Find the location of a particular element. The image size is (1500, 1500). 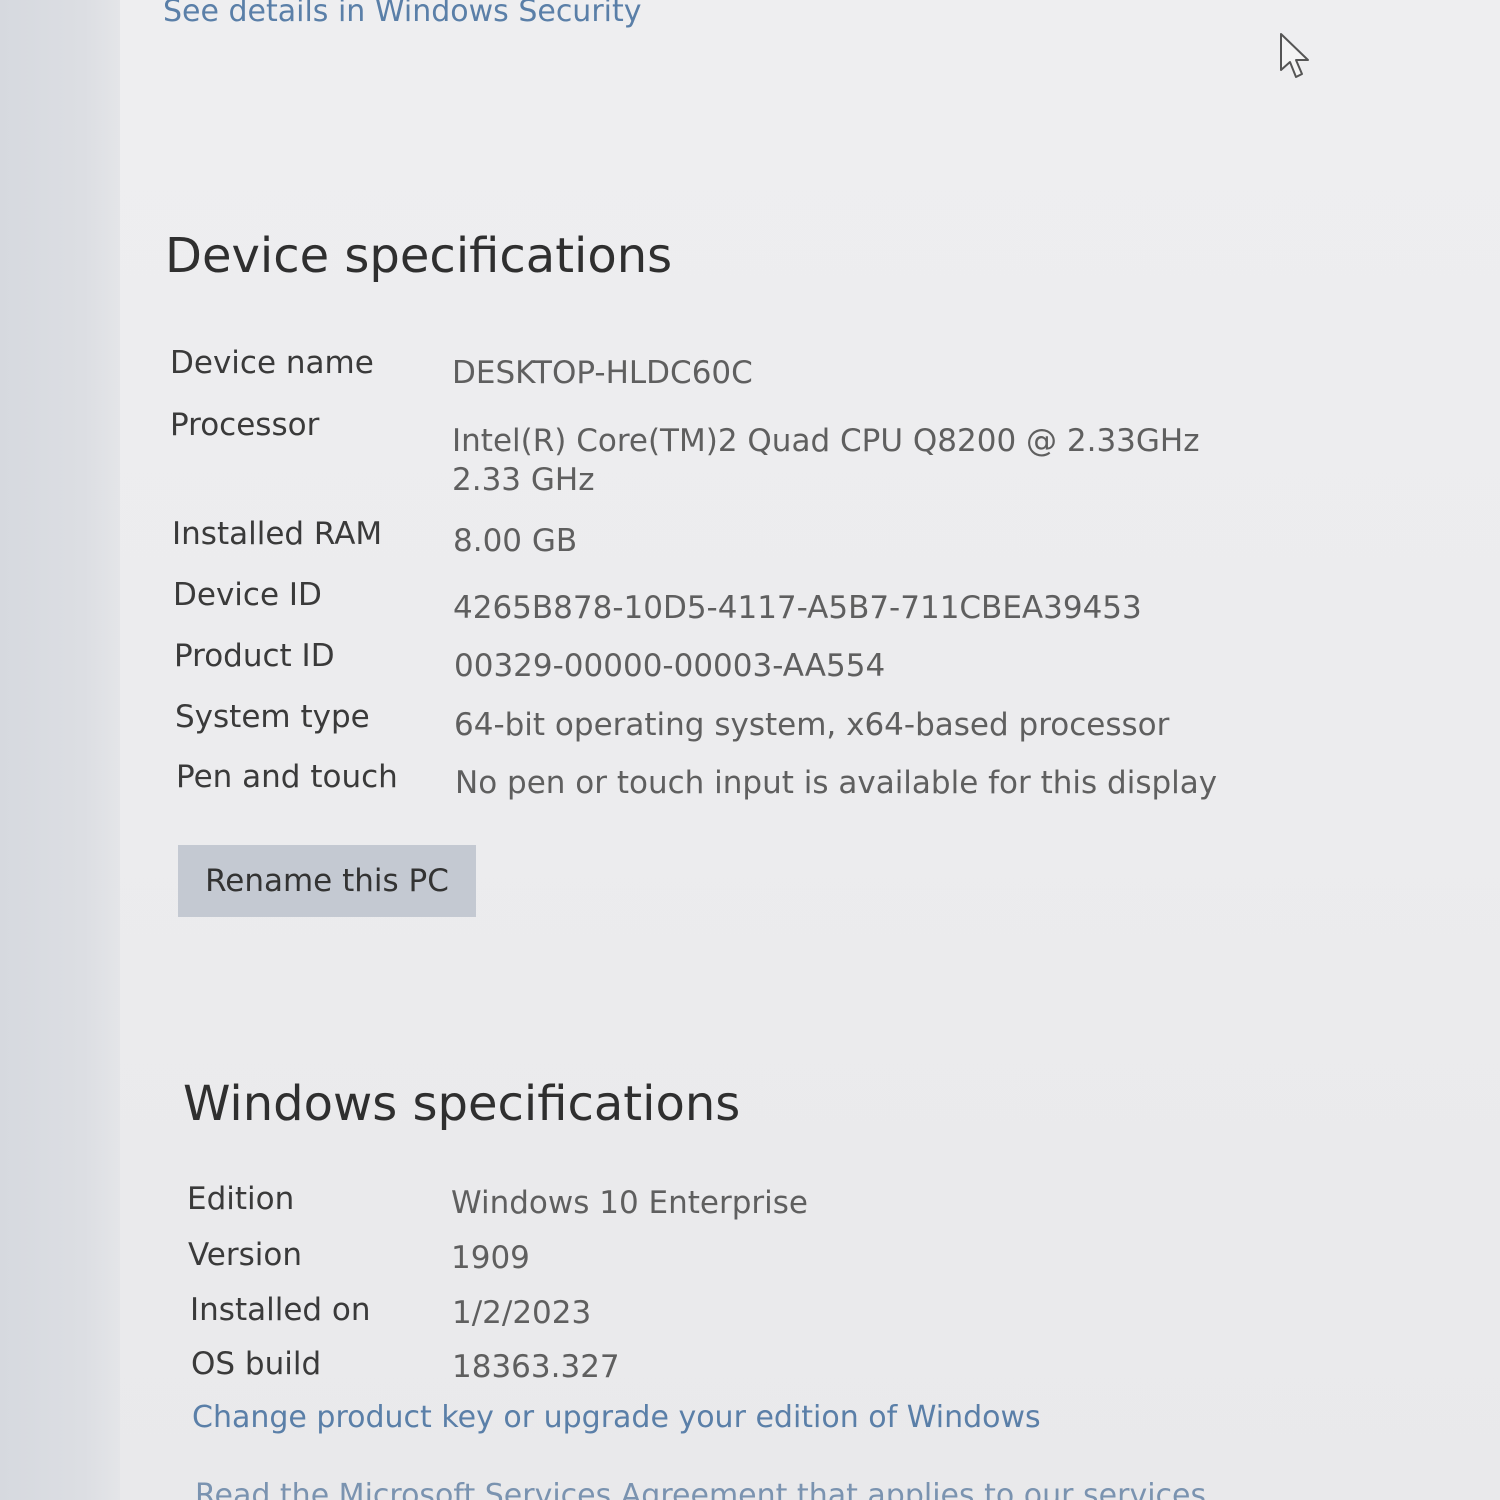

spec-label: Pen and touch is located at coordinates (287, 777).